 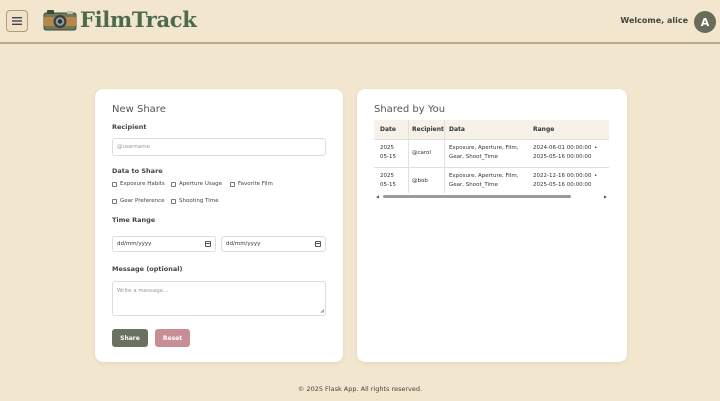 I want to click on shared-by-you-title: Shared by You, so click(x=410, y=109).